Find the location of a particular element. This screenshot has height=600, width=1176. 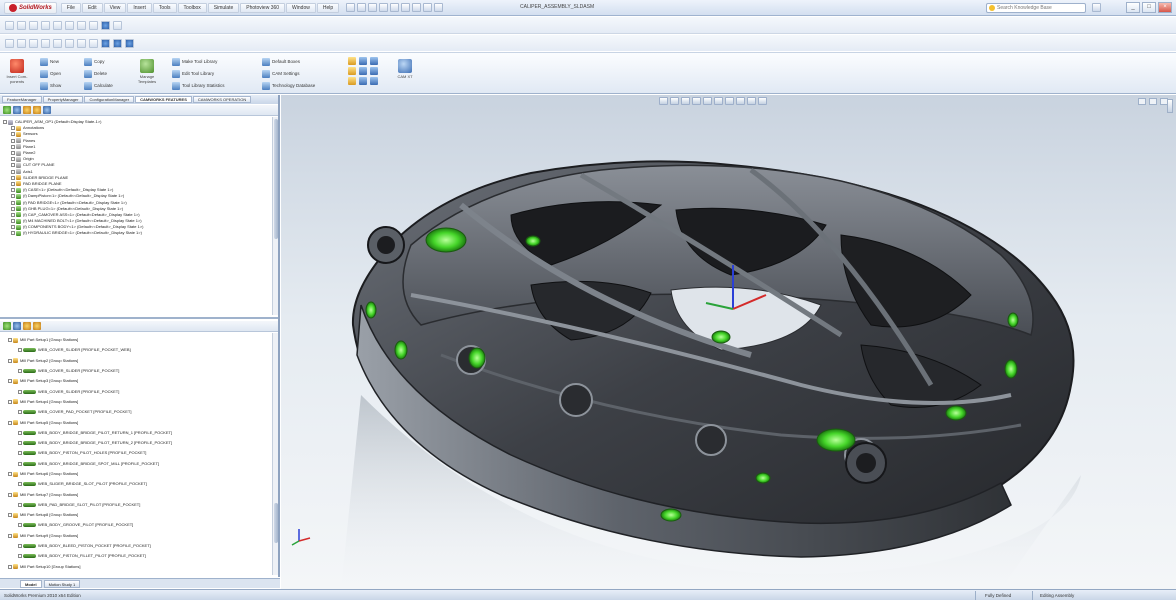

delete-button: Delete is located at coordinates (95, 73).